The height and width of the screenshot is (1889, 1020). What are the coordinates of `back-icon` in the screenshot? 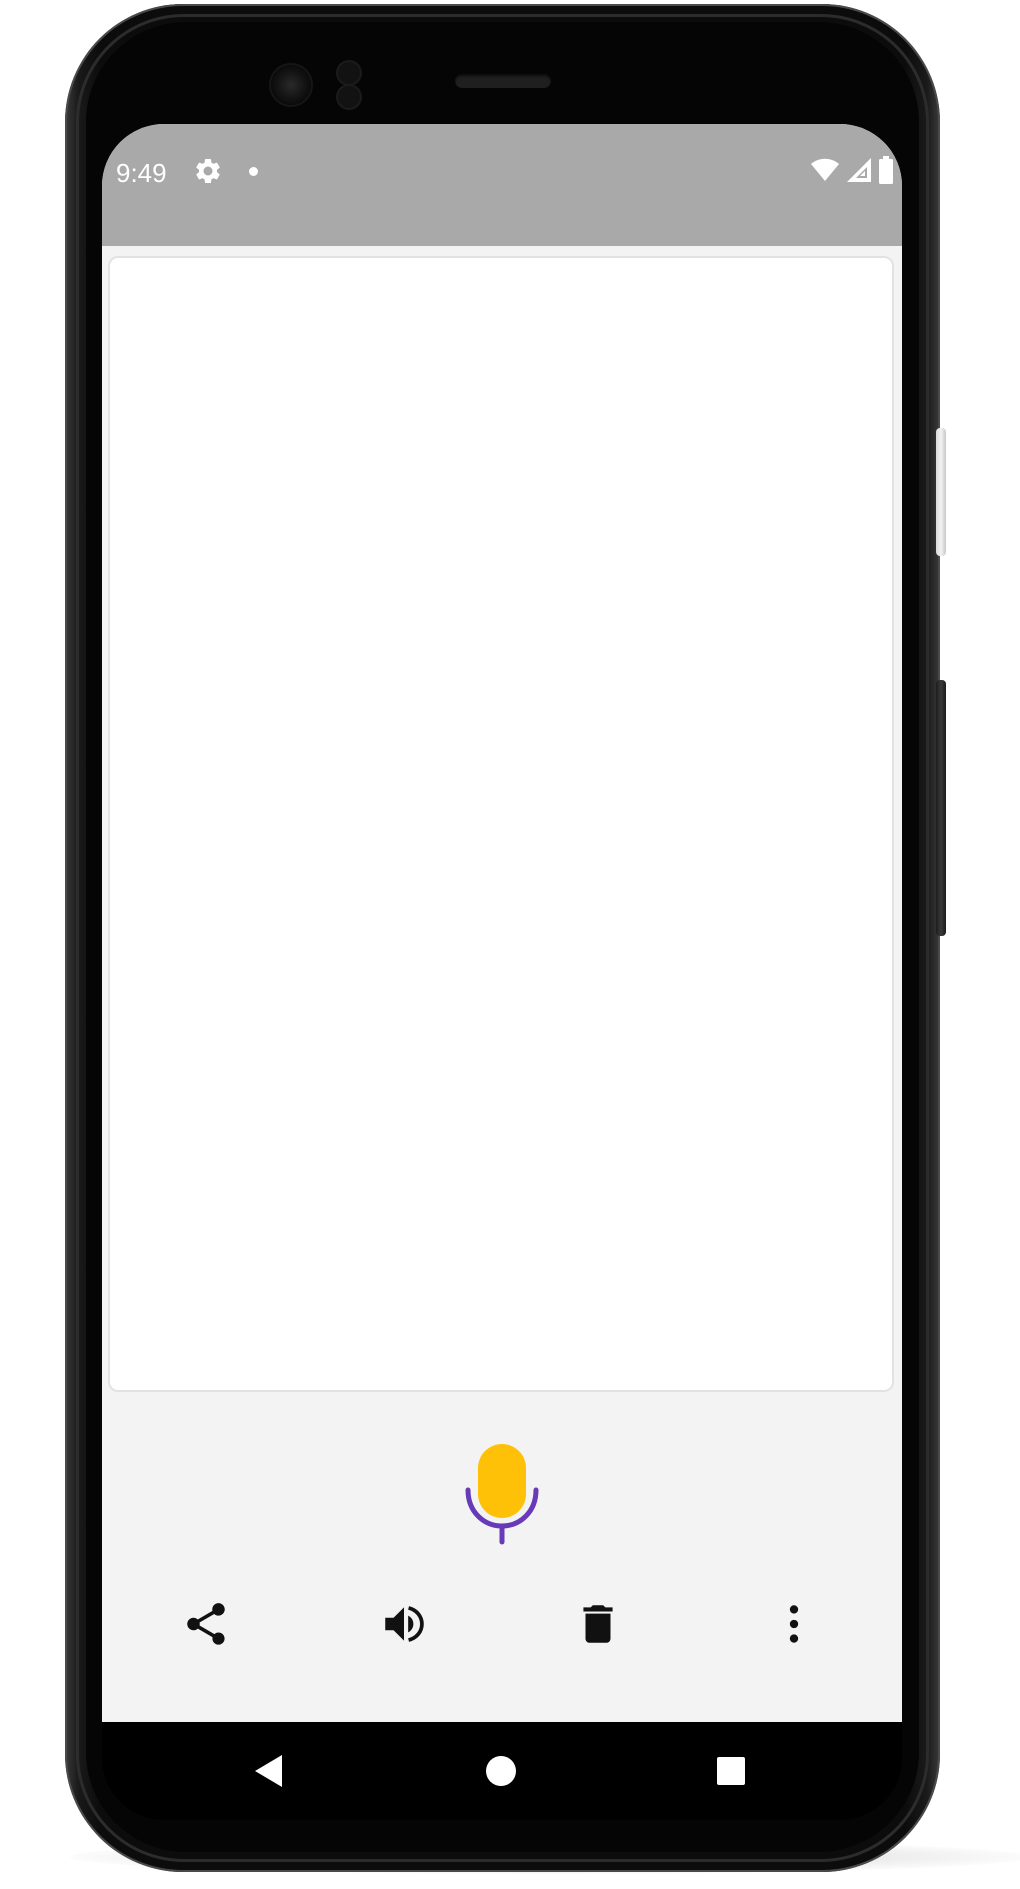 It's located at (268, 1771).